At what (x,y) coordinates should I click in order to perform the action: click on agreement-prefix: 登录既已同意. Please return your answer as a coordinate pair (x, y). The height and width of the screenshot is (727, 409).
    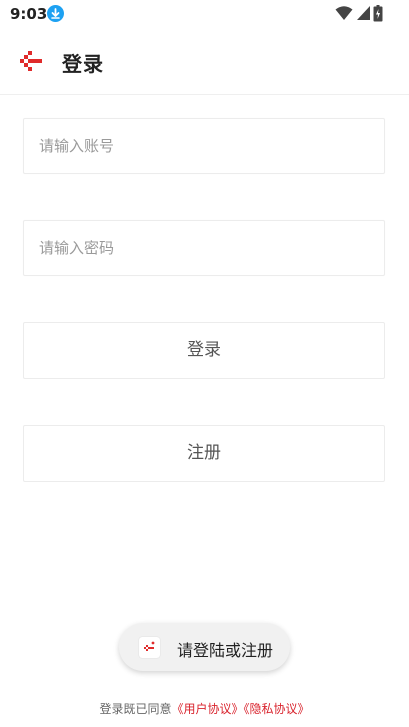
    Looking at the image, I should click on (135, 709).